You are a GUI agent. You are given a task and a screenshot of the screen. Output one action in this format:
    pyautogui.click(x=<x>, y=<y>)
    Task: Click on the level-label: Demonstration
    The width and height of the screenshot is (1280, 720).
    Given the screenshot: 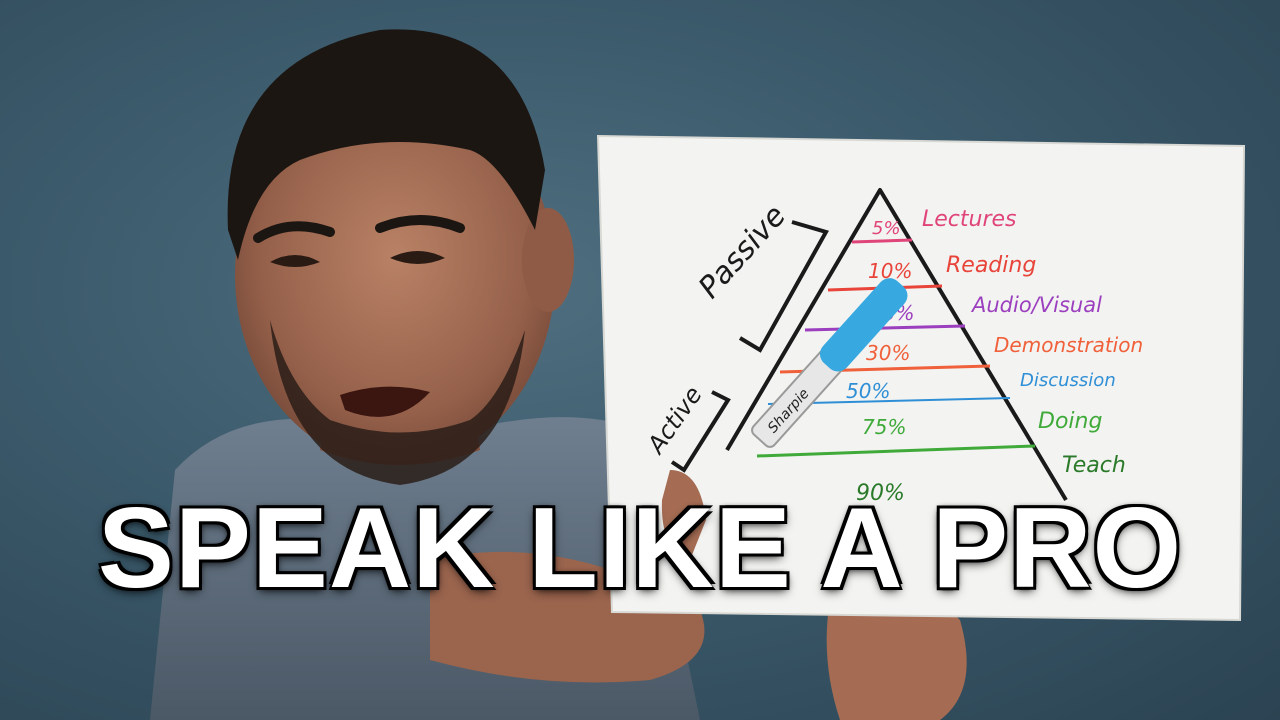 What is the action you would take?
    pyautogui.click(x=1068, y=345)
    